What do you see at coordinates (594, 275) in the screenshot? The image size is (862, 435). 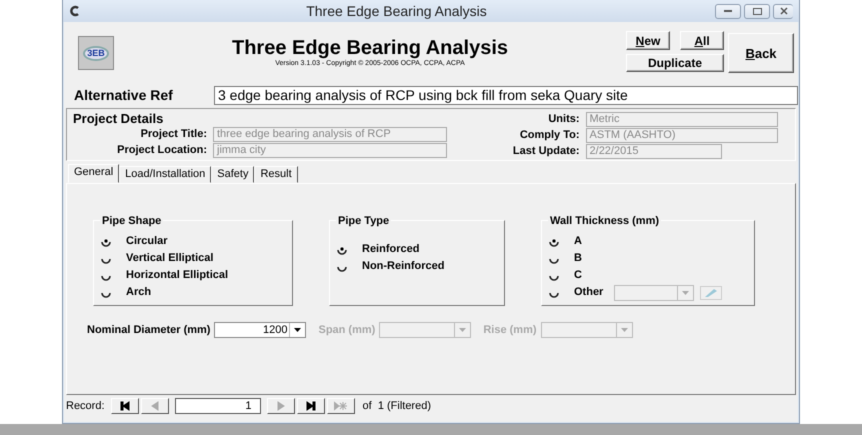 I see `option-label: C` at bounding box center [594, 275].